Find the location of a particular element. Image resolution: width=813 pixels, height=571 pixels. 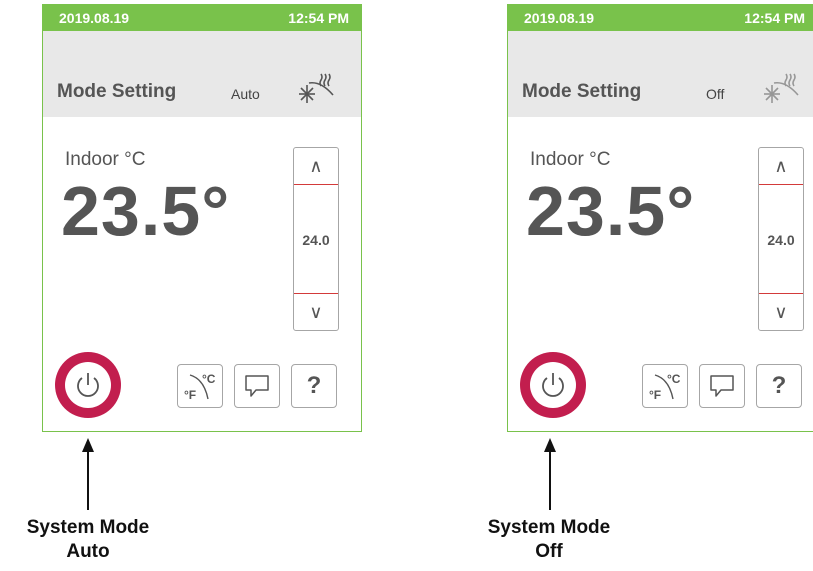

caption-line2: Auto is located at coordinates (88, 551).